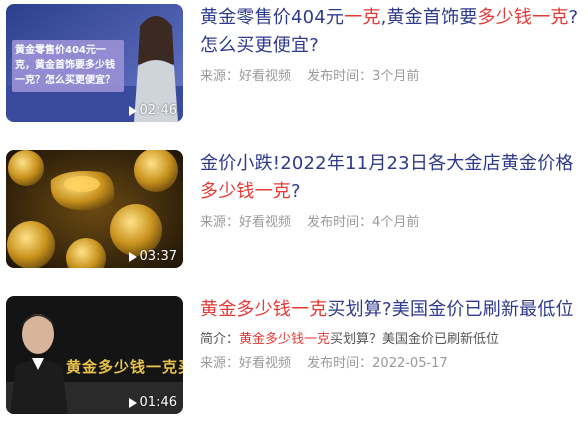 This screenshot has width=588, height=424. I want to click on result-title: 金价小跌!2022年11月23日各大金店黄金价格多少钱一克?, so click(391, 178).